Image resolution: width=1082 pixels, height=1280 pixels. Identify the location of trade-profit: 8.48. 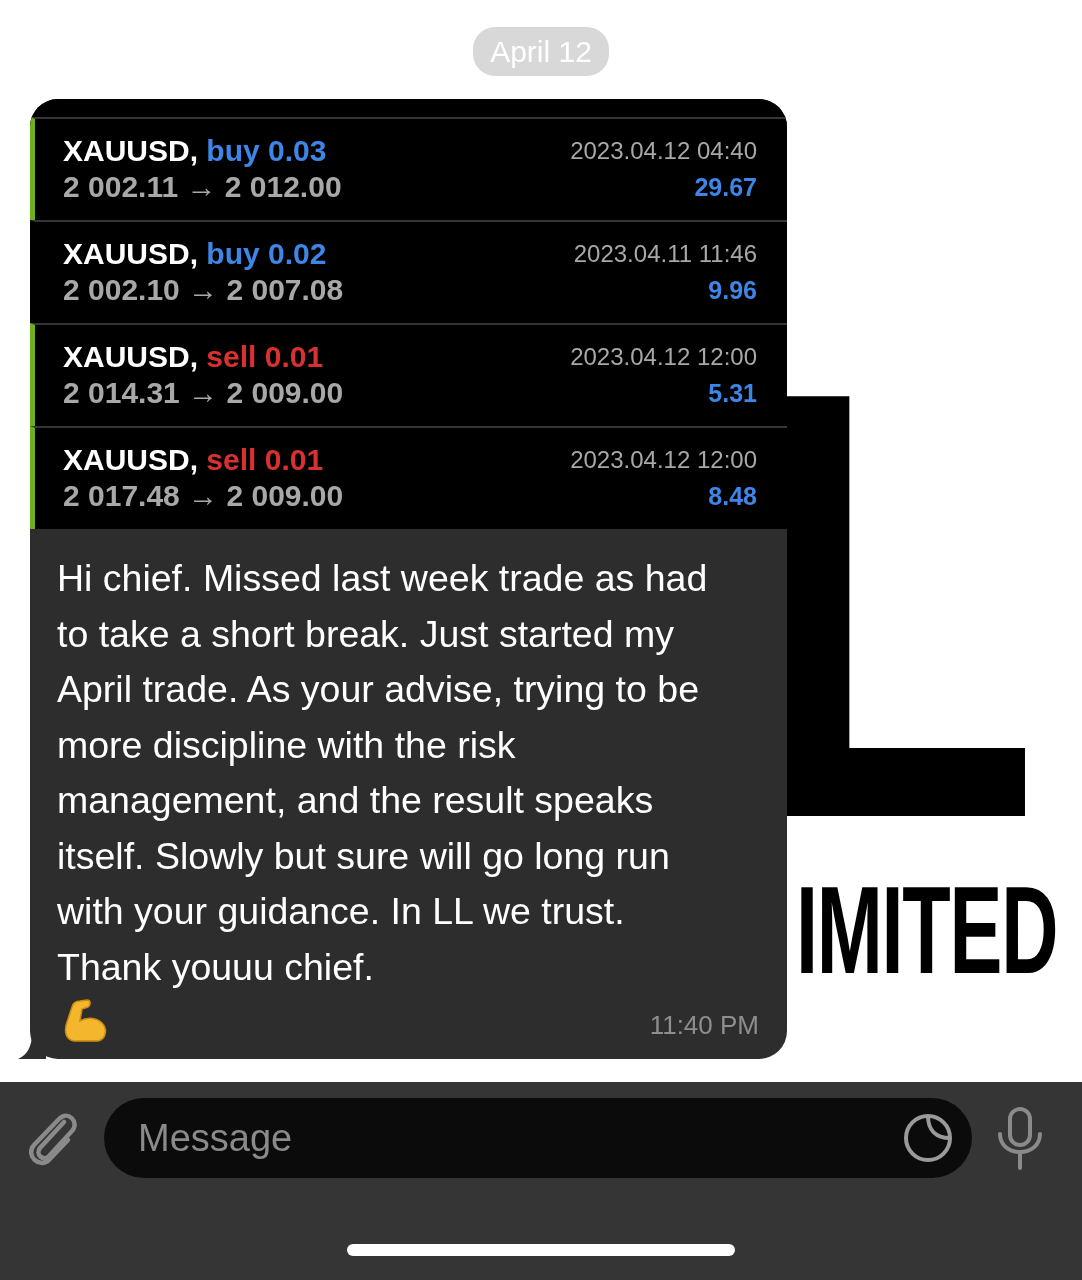
(732, 496).